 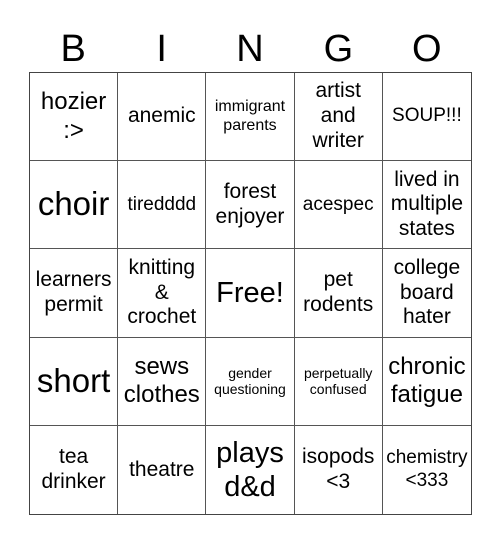 I want to click on cell-text: choir, so click(x=73, y=204).